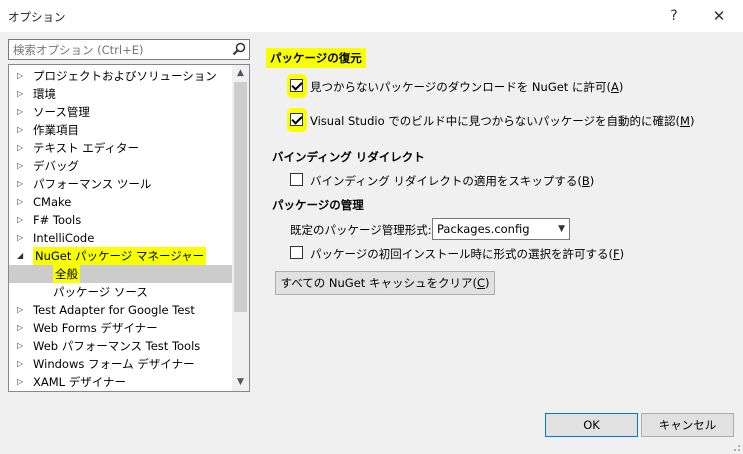 The height and width of the screenshot is (454, 743). What do you see at coordinates (121, 130) in the screenshot?
I see `tree-item: ▷ 作業項目` at bounding box center [121, 130].